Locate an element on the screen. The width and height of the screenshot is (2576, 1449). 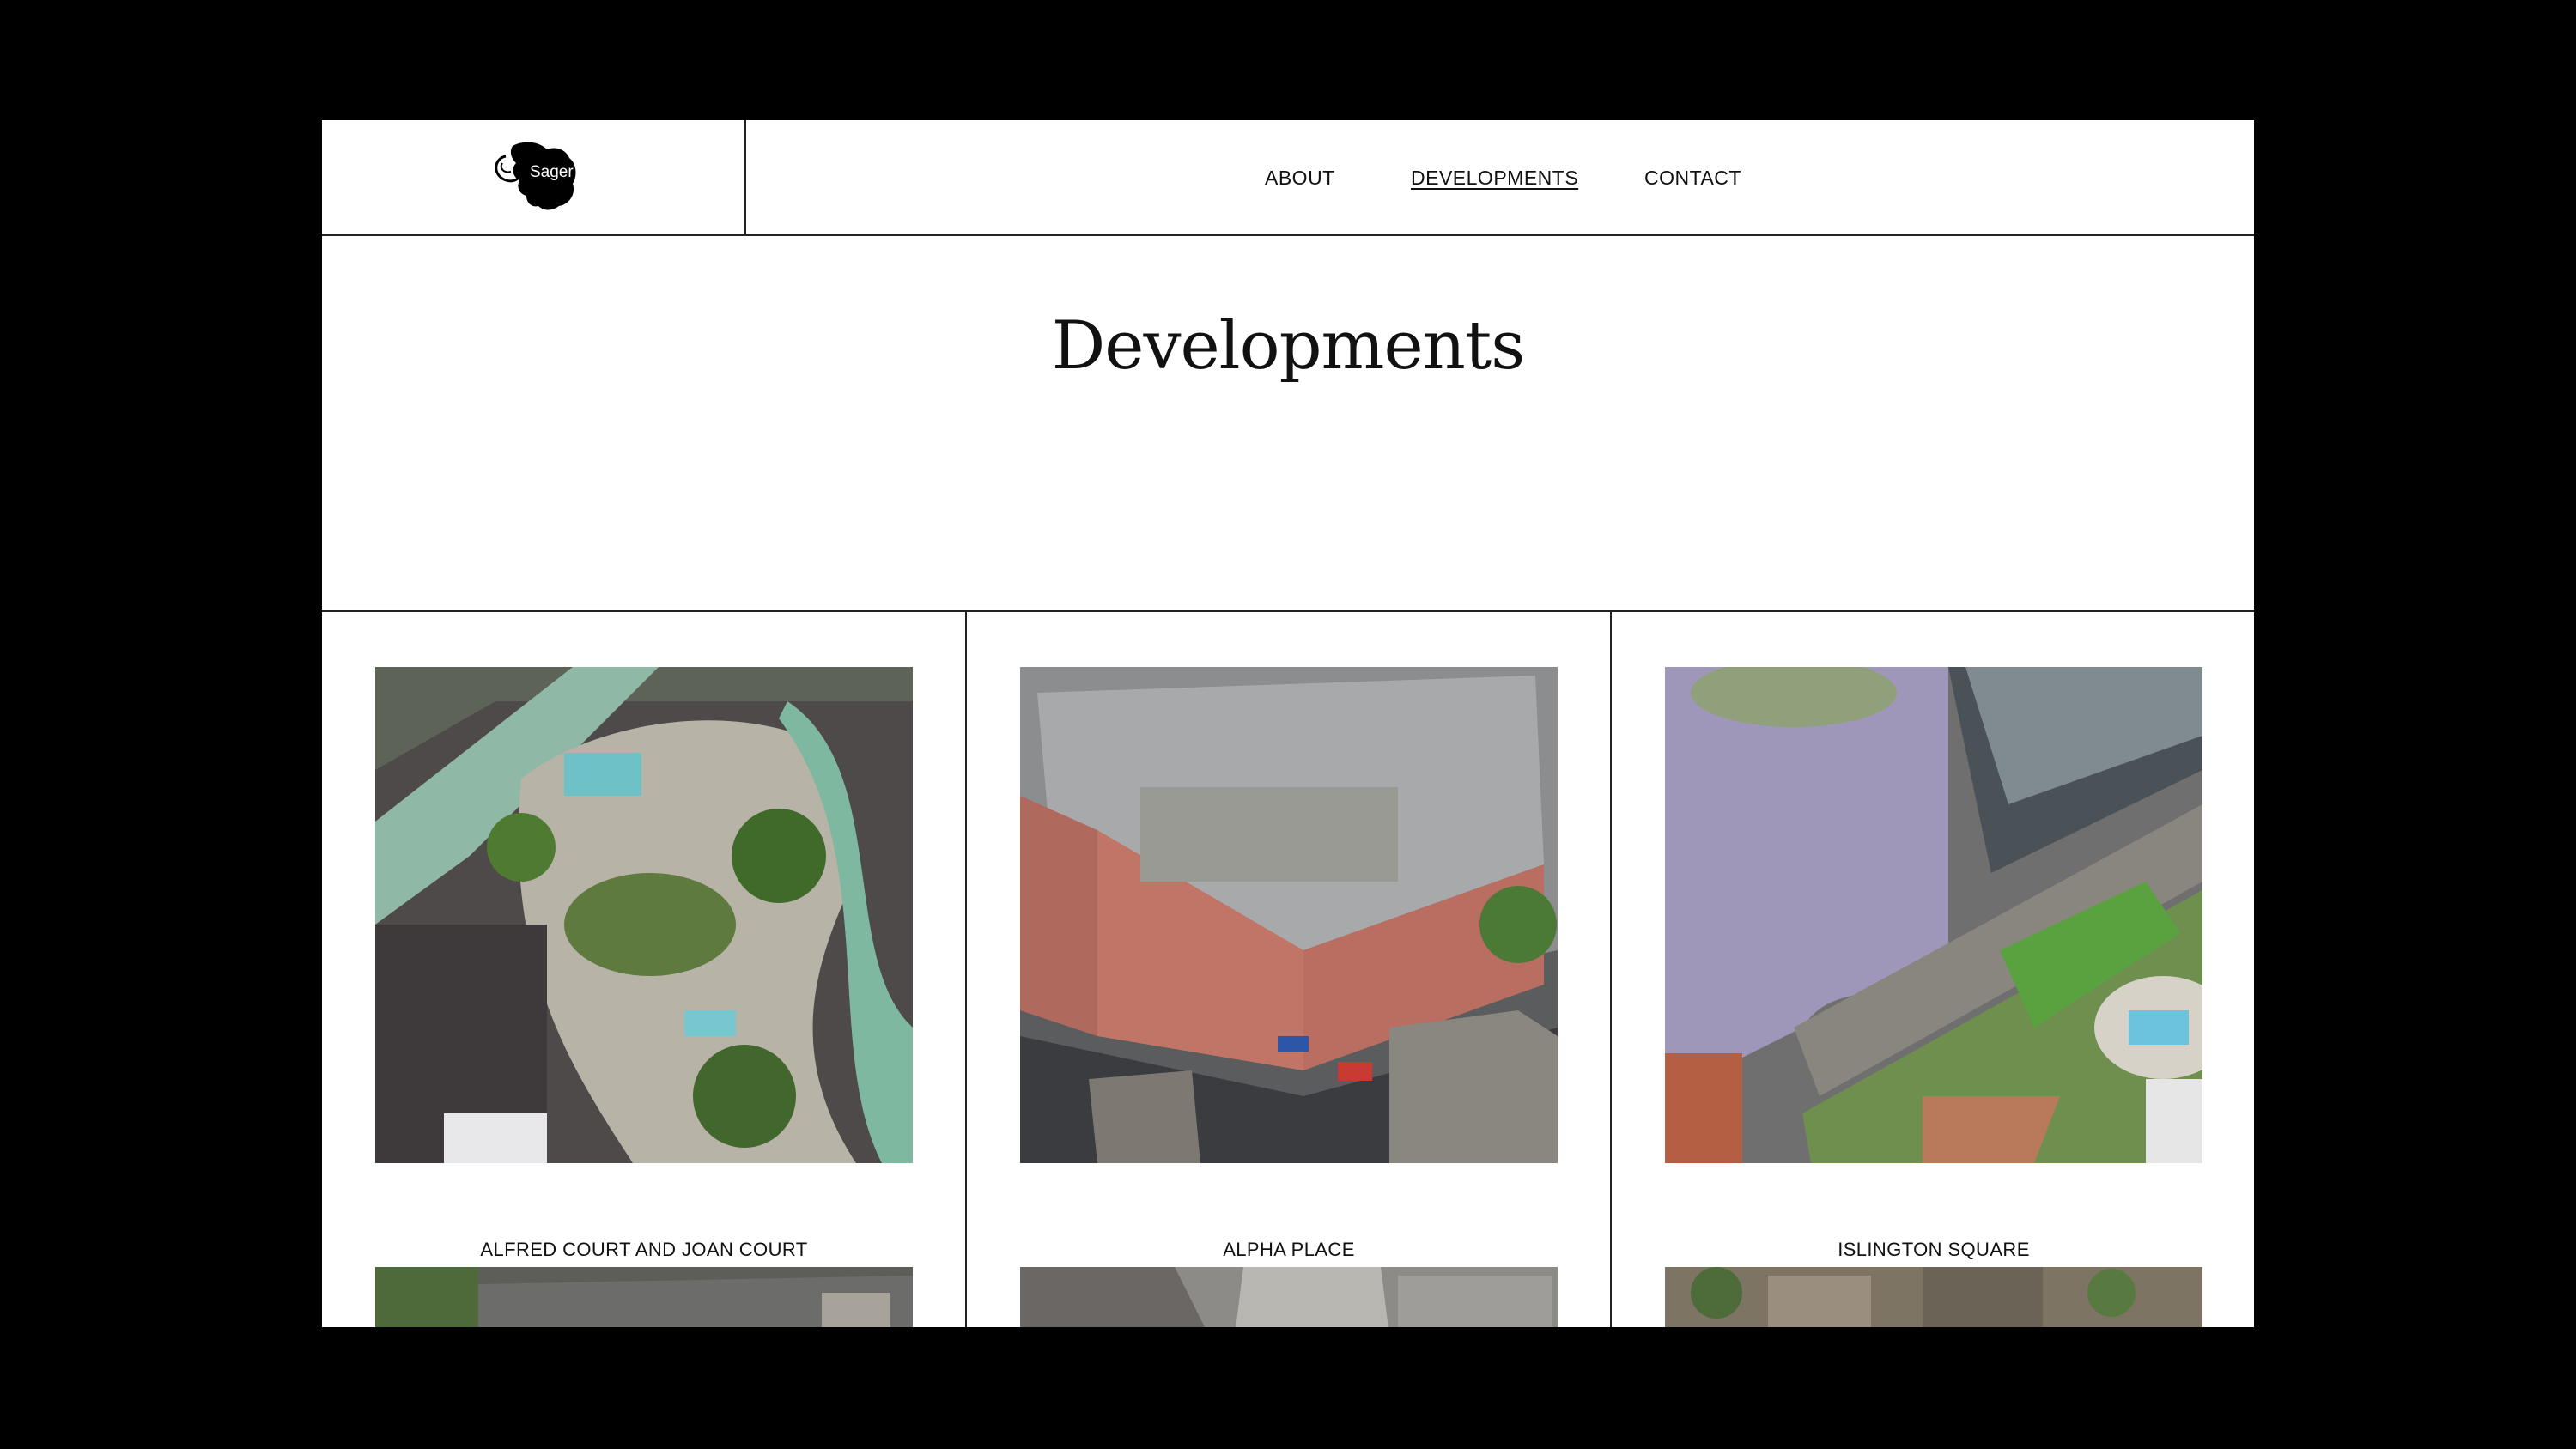
nav-contact: CONTACT is located at coordinates (1693, 178).